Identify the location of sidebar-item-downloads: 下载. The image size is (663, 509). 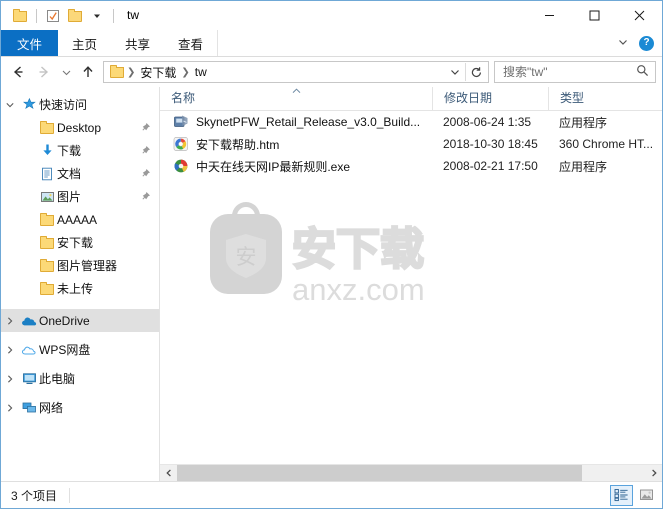
(80, 150).